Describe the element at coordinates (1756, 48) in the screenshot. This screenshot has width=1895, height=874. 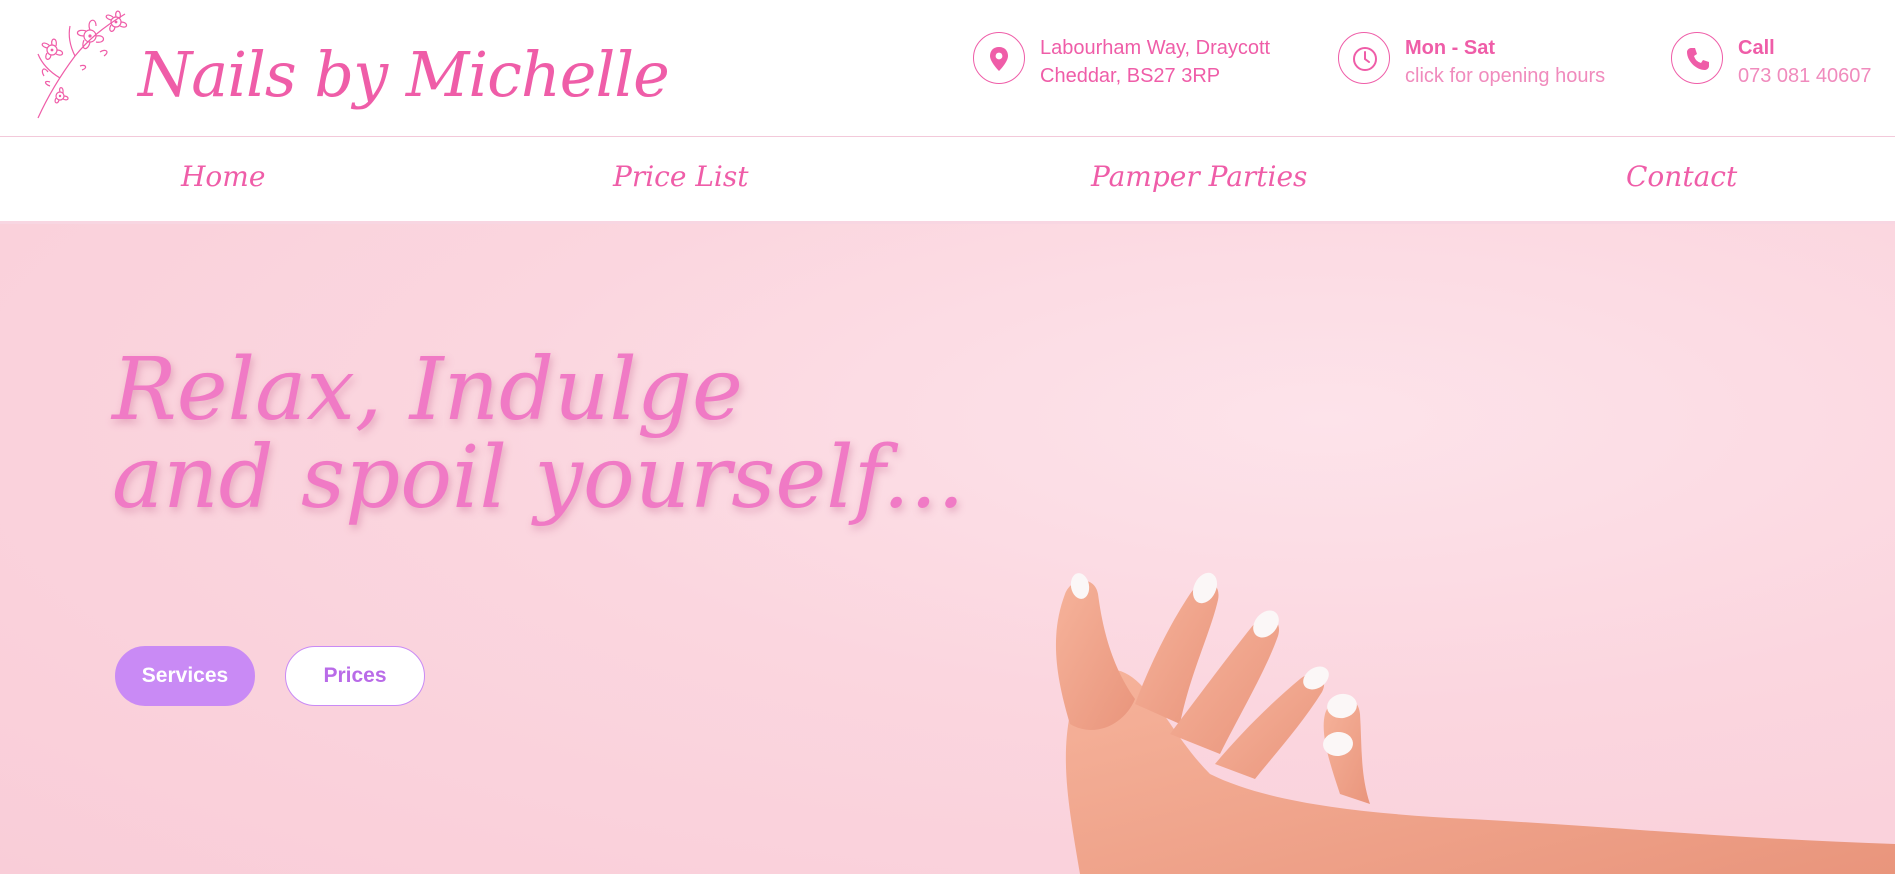
I see `phone-label: Call` at that location.